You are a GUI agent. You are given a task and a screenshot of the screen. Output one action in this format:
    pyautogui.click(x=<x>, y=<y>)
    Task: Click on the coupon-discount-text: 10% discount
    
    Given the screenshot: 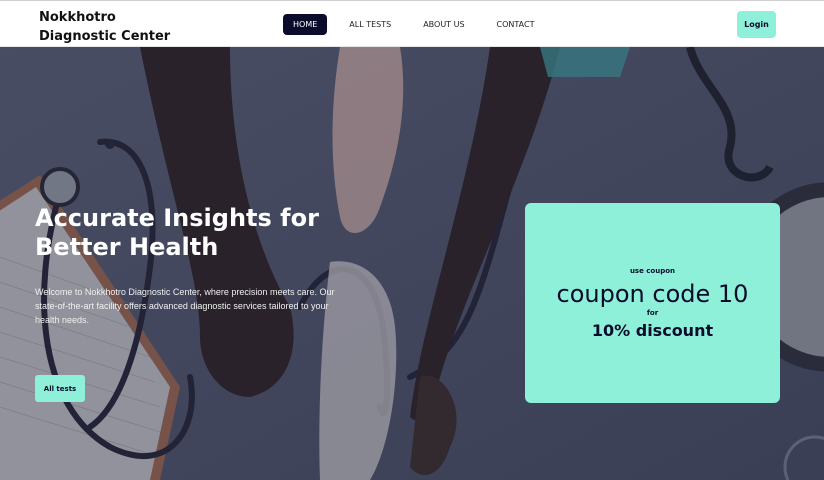 What is the action you would take?
    pyautogui.click(x=652, y=330)
    